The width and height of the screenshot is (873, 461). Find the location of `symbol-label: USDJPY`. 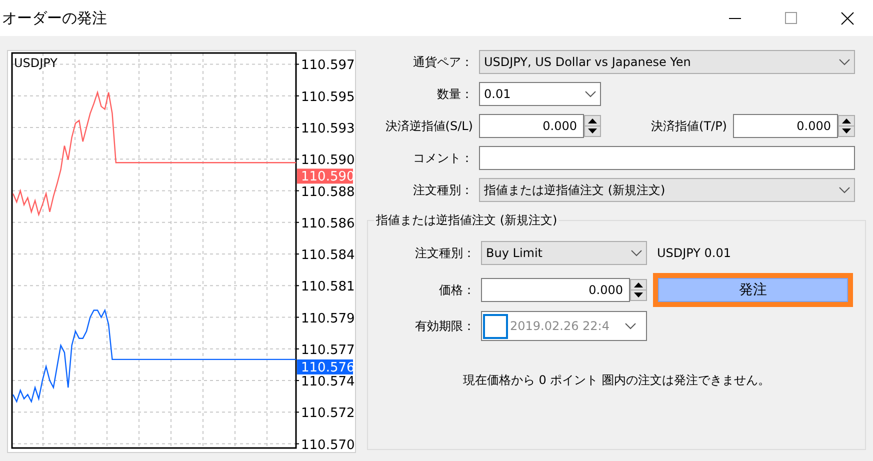

symbol-label: USDJPY is located at coordinates (36, 63).